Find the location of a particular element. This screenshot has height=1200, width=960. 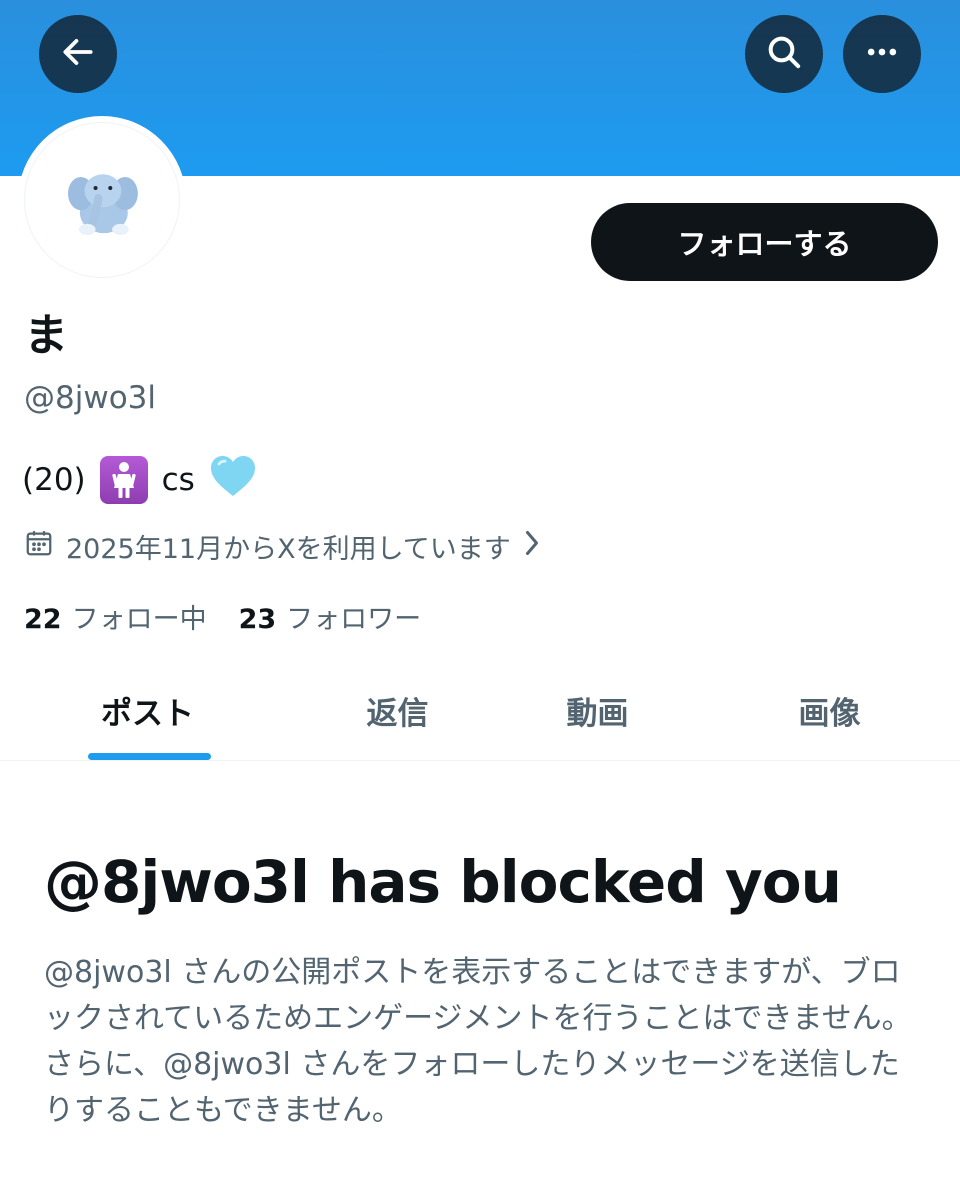

arrow-left-icon is located at coordinates (78, 54).